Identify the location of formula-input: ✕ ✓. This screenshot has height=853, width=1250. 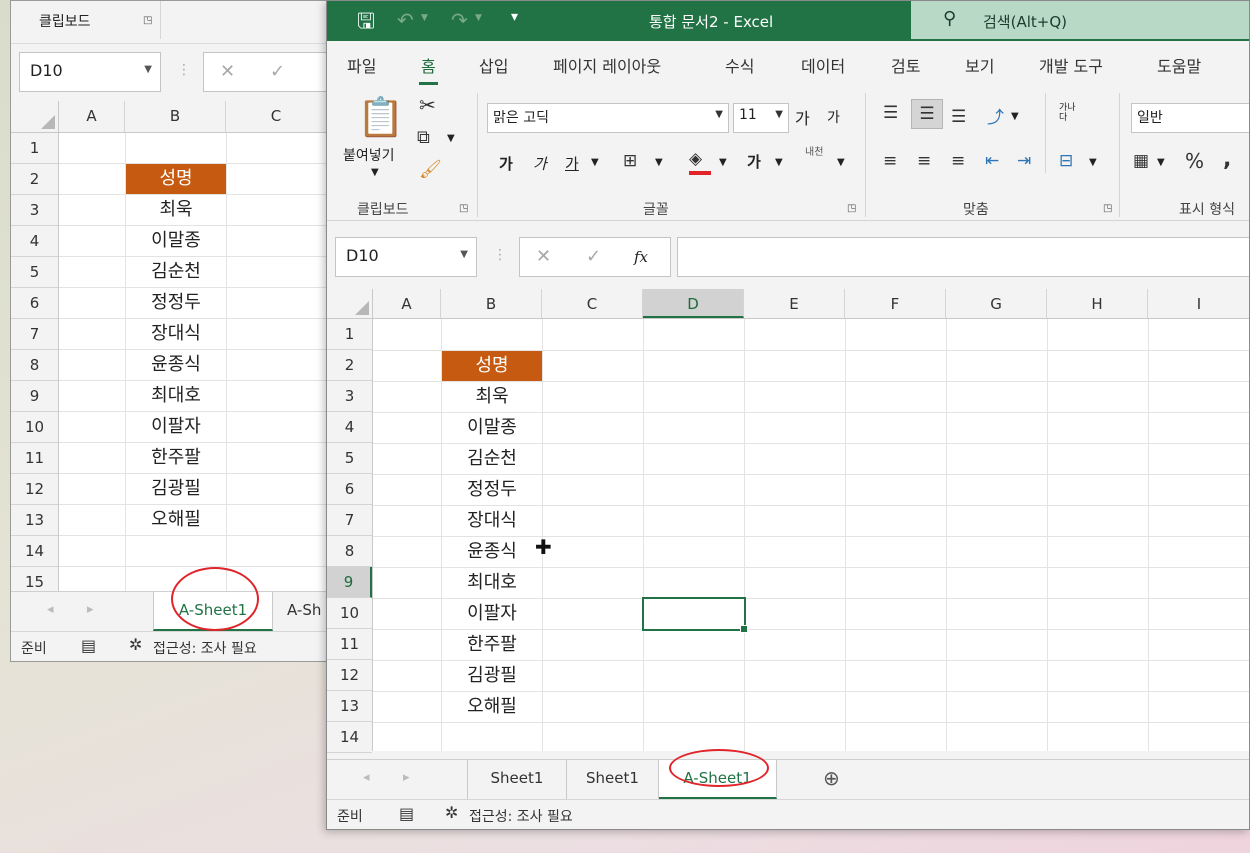
(271, 72).